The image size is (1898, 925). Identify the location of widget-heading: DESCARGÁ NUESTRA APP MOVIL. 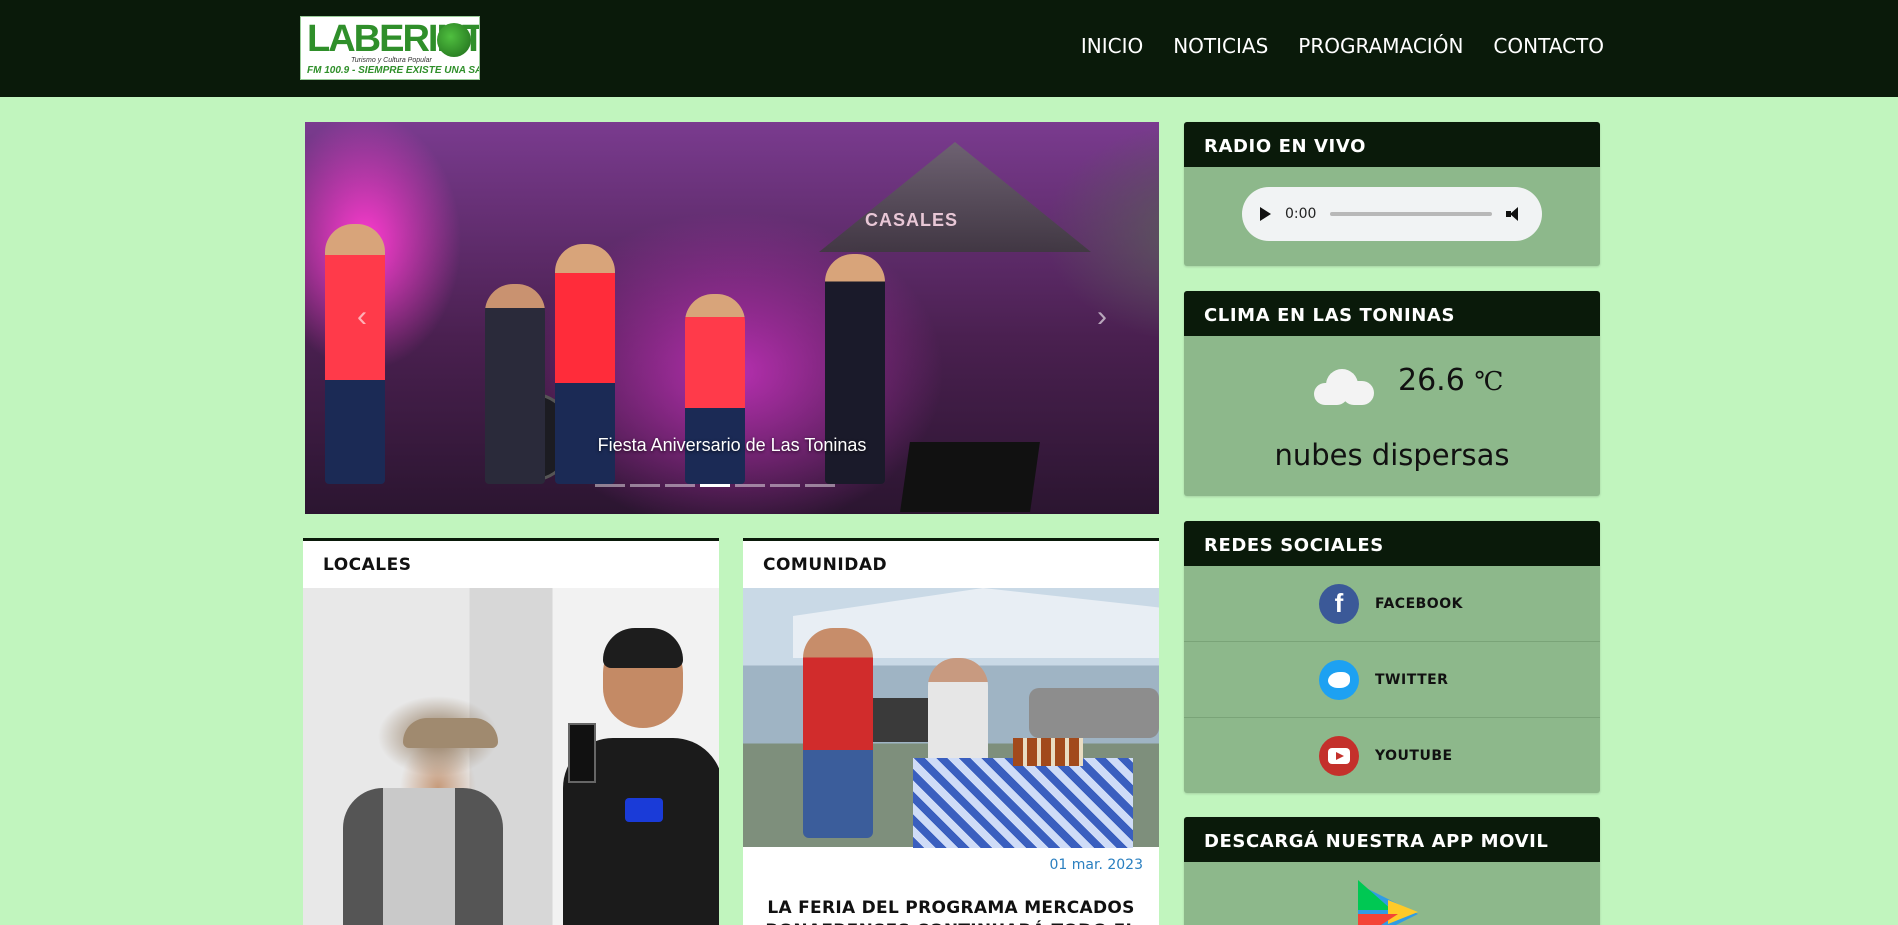
(1392, 839).